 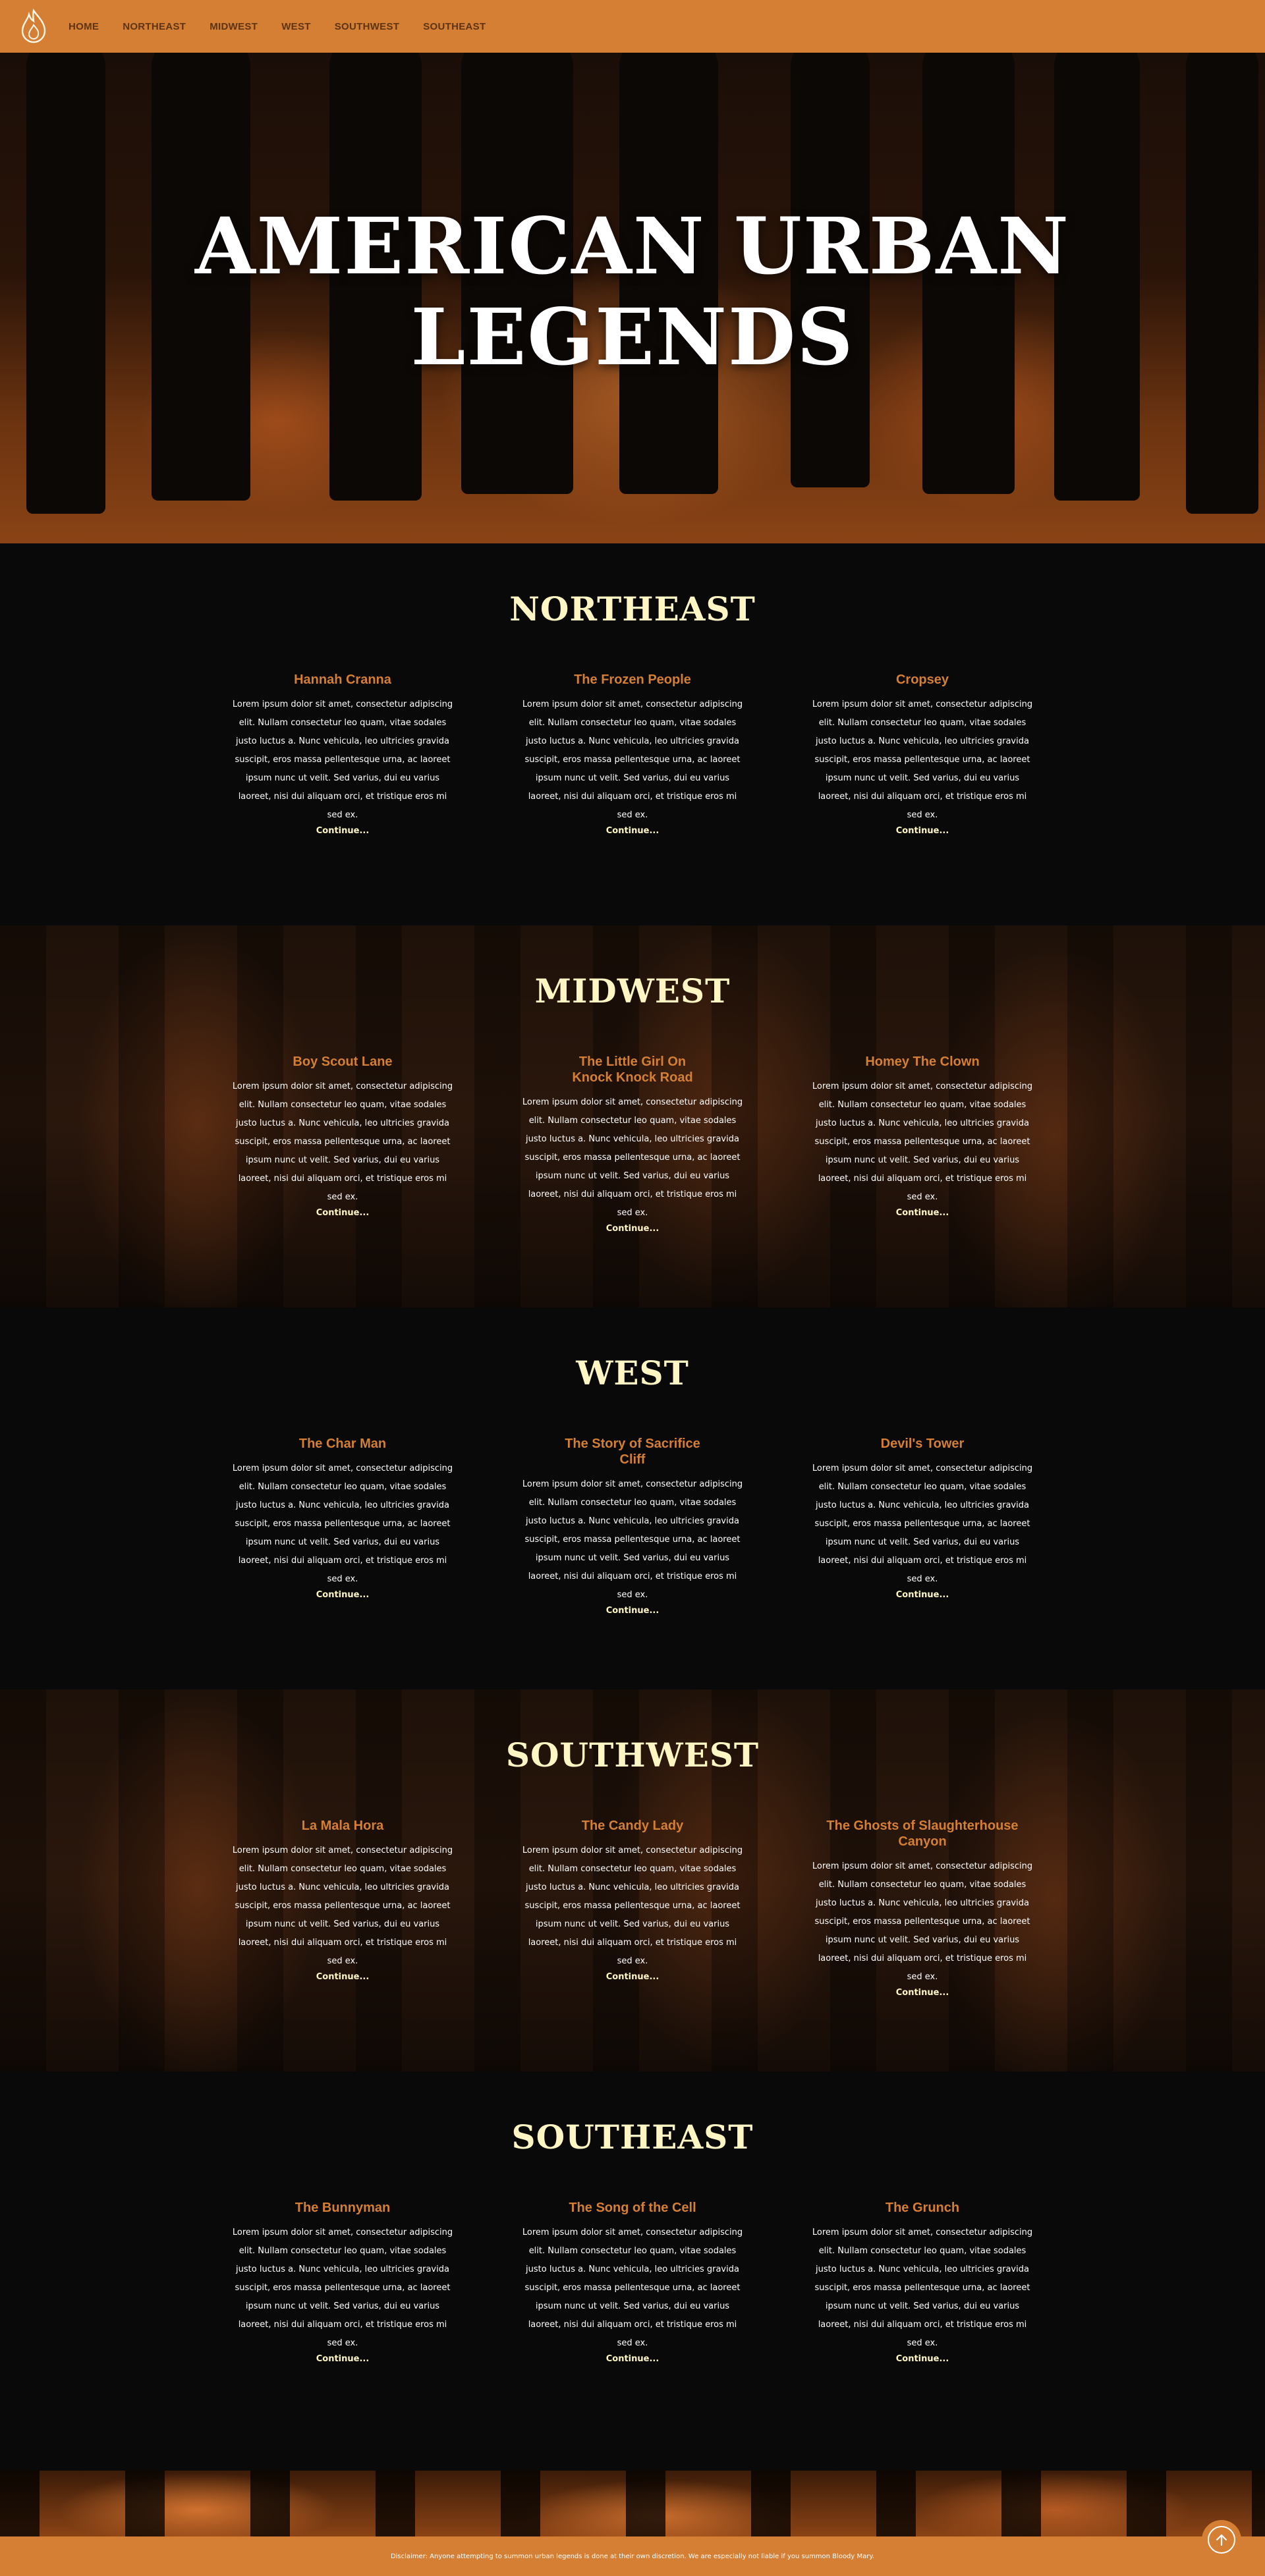 I want to click on card-title: The Song of the Cell, so click(x=632, y=2208).